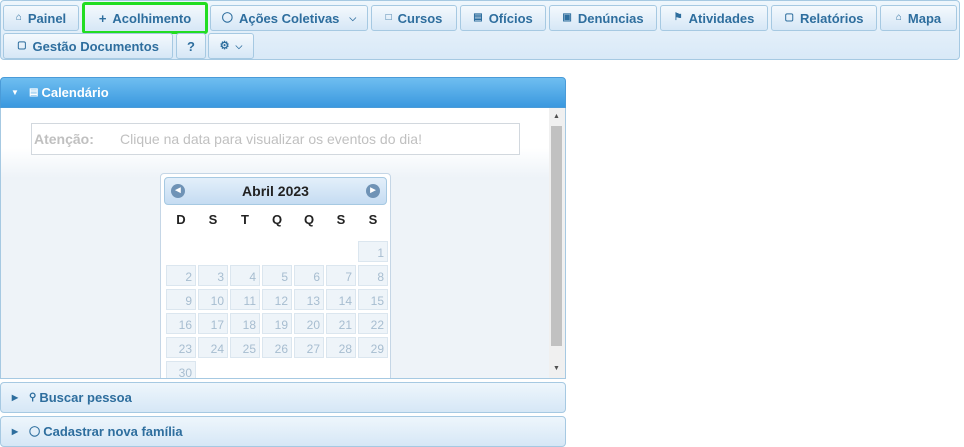  What do you see at coordinates (309, 347) in the screenshot?
I see `calendar-day: 27` at bounding box center [309, 347].